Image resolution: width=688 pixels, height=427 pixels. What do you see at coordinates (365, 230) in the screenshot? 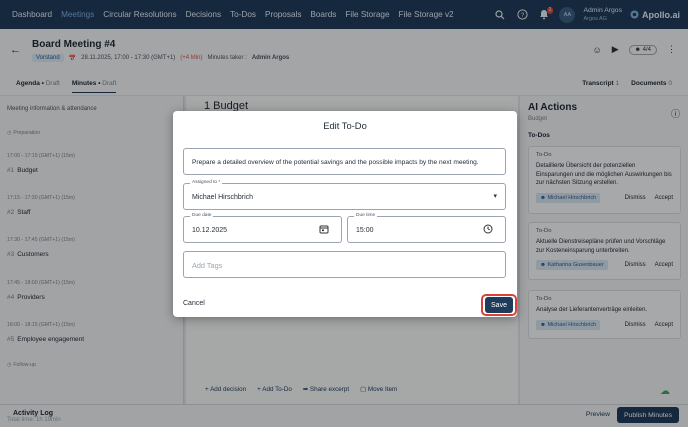
I see `due-time-value: 15:00` at bounding box center [365, 230].